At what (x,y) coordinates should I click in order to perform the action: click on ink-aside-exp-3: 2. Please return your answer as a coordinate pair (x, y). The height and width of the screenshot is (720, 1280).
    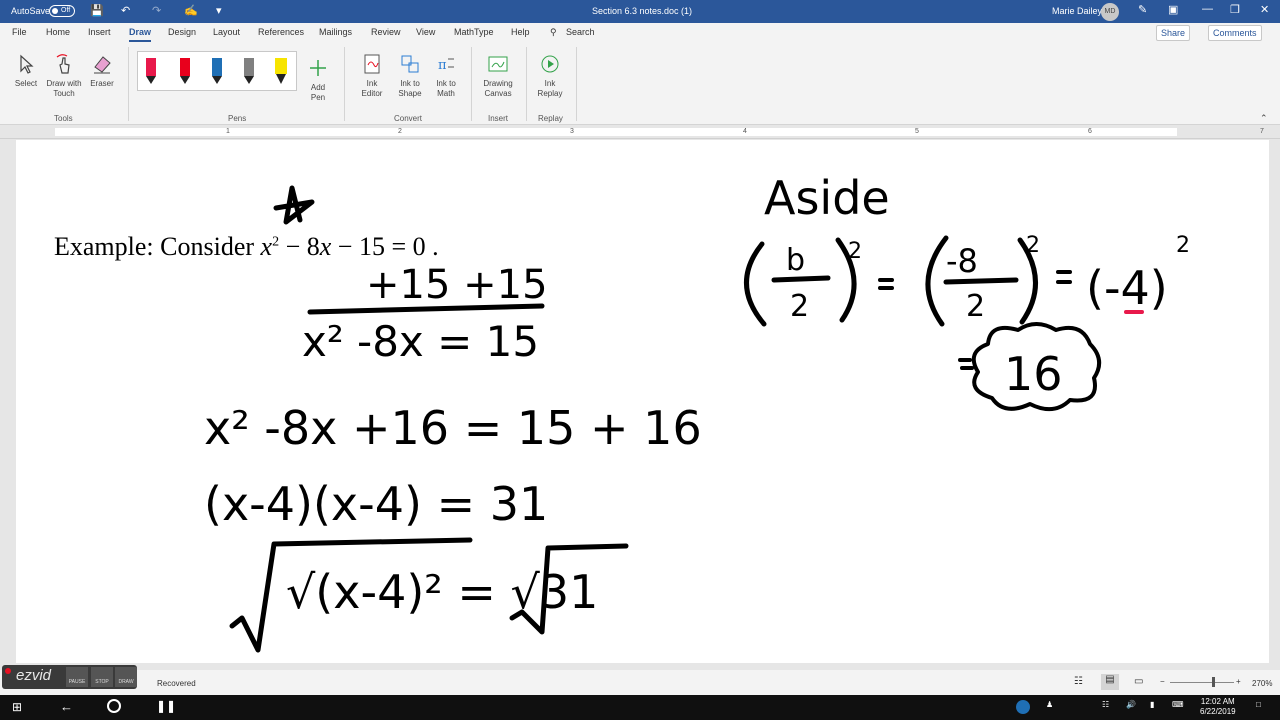
    Looking at the image, I should click on (1183, 245).